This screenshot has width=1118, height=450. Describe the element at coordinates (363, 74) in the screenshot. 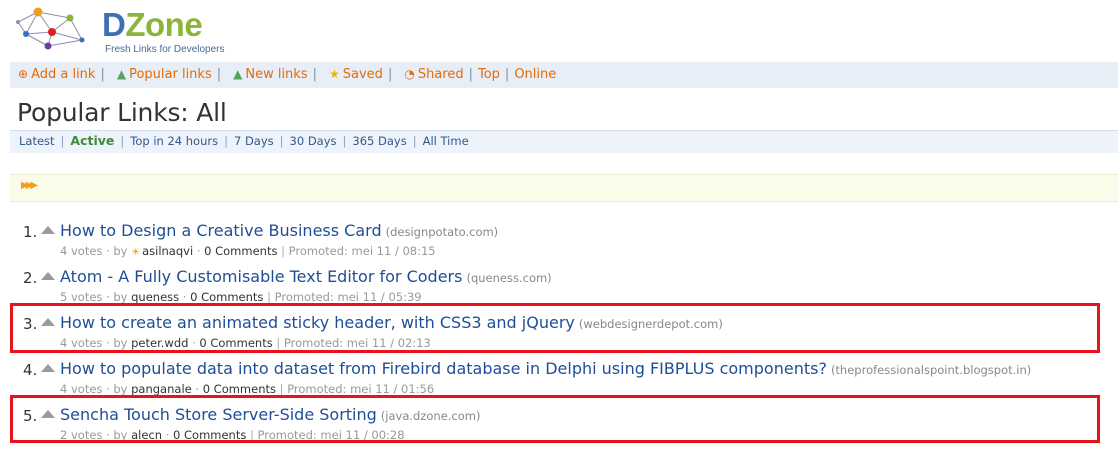

I see `nav-saved: Saved` at that location.